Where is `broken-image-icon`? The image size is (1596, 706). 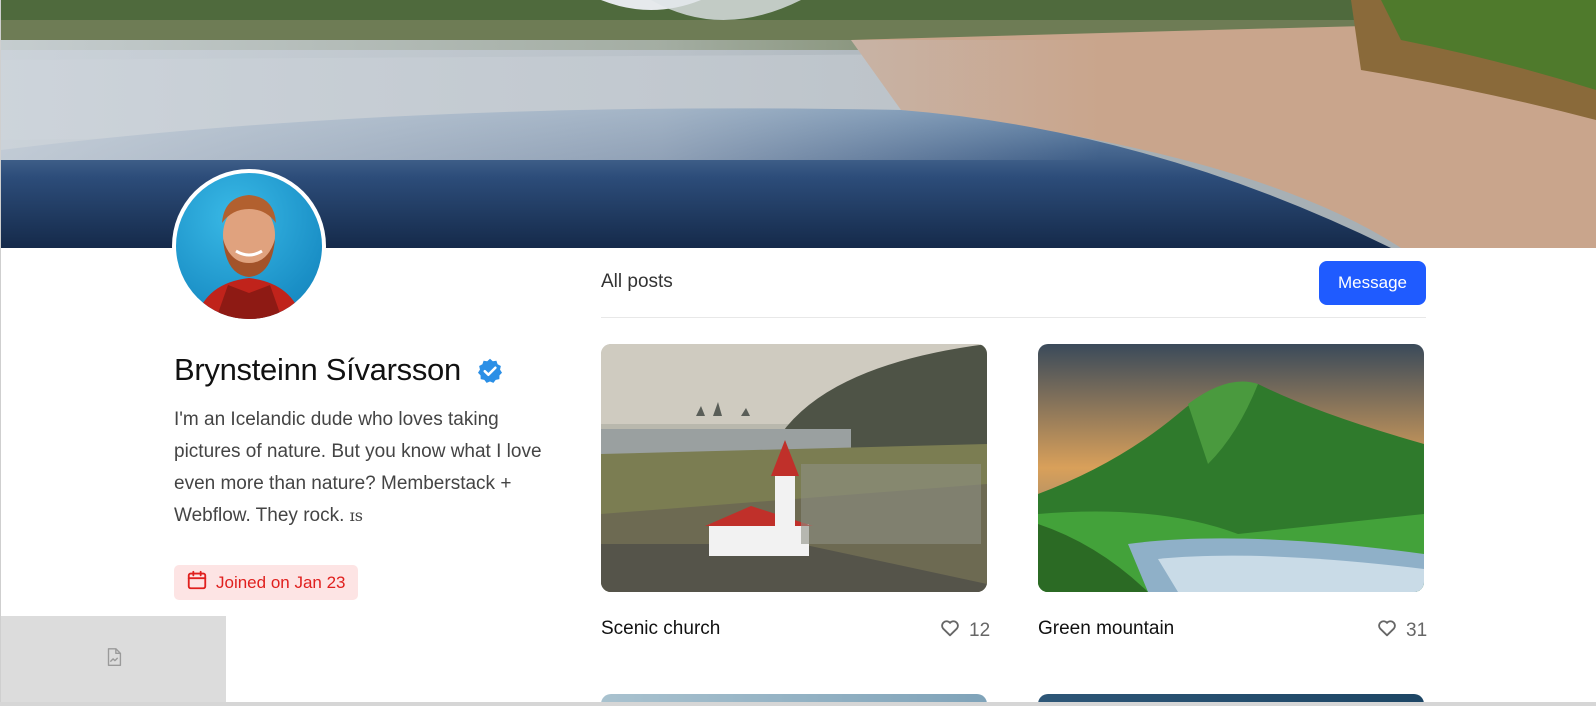
broken-image-icon is located at coordinates (114, 659).